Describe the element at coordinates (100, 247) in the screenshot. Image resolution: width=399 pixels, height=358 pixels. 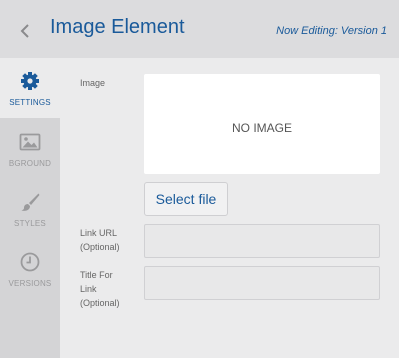
I see `link-url-optional-label: (Optional)` at that location.